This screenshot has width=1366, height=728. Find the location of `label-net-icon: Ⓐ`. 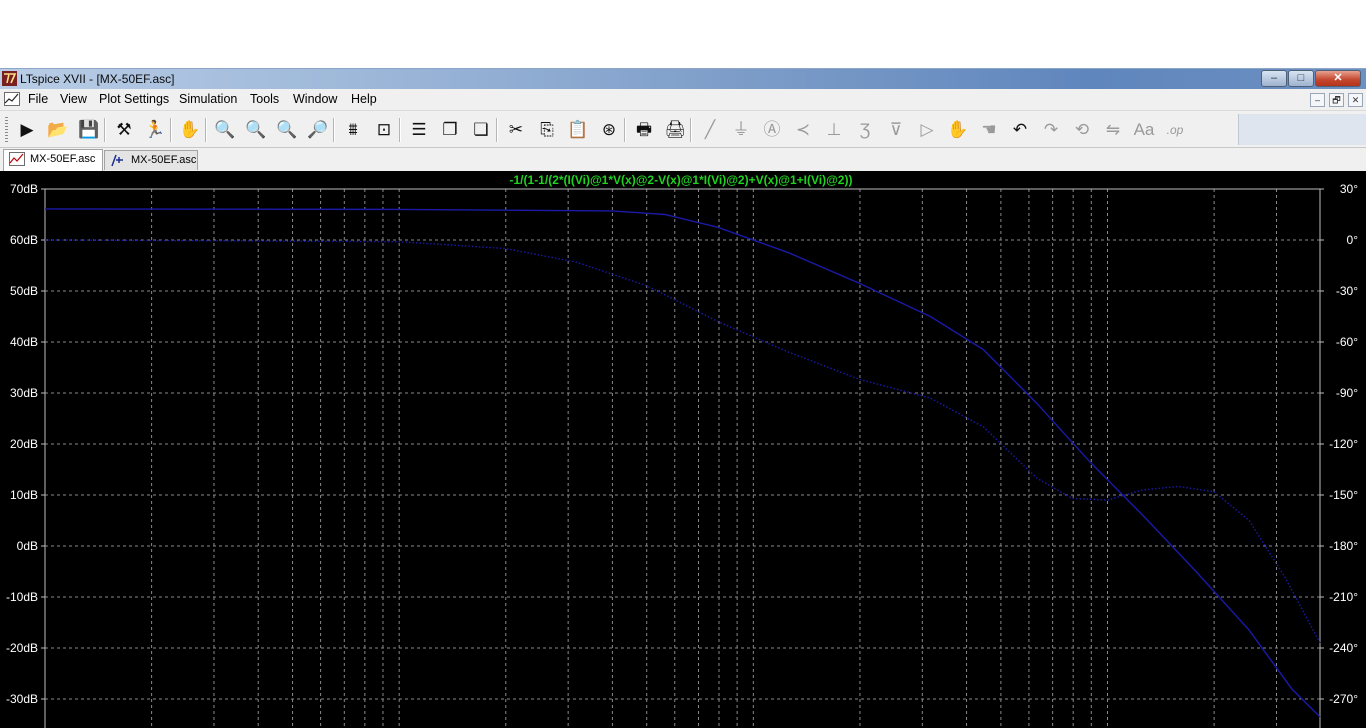

label-net-icon: Ⓐ is located at coordinates (772, 130).